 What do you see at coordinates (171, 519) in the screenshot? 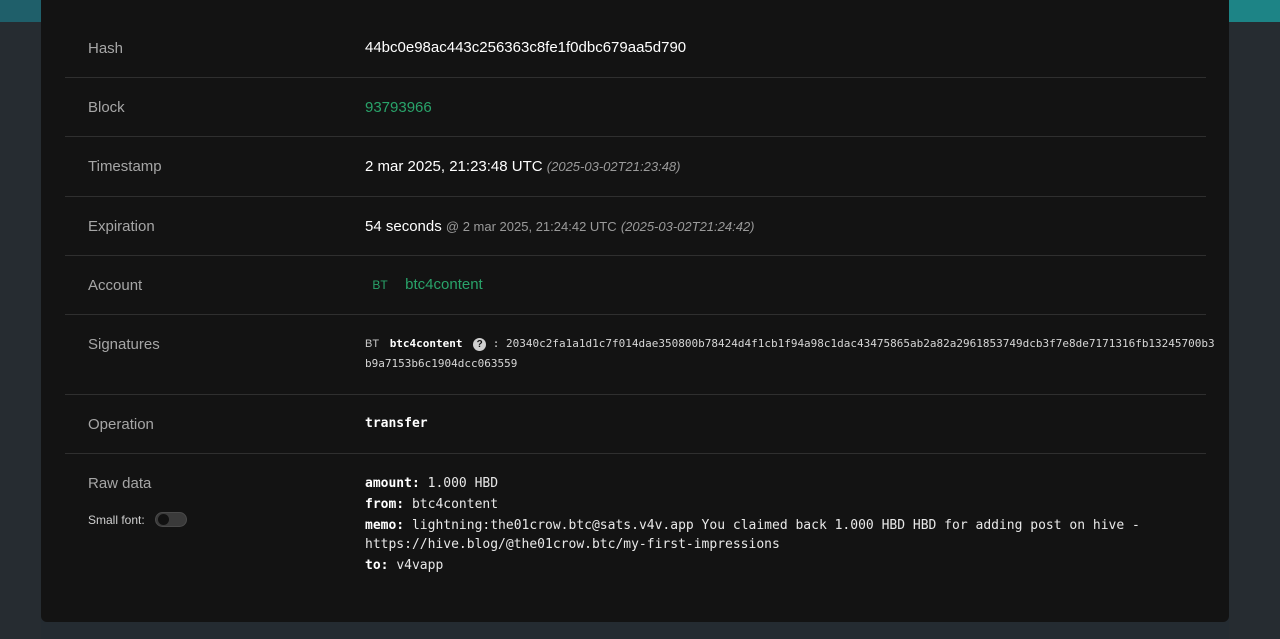
I see `small-font-toggle` at bounding box center [171, 519].